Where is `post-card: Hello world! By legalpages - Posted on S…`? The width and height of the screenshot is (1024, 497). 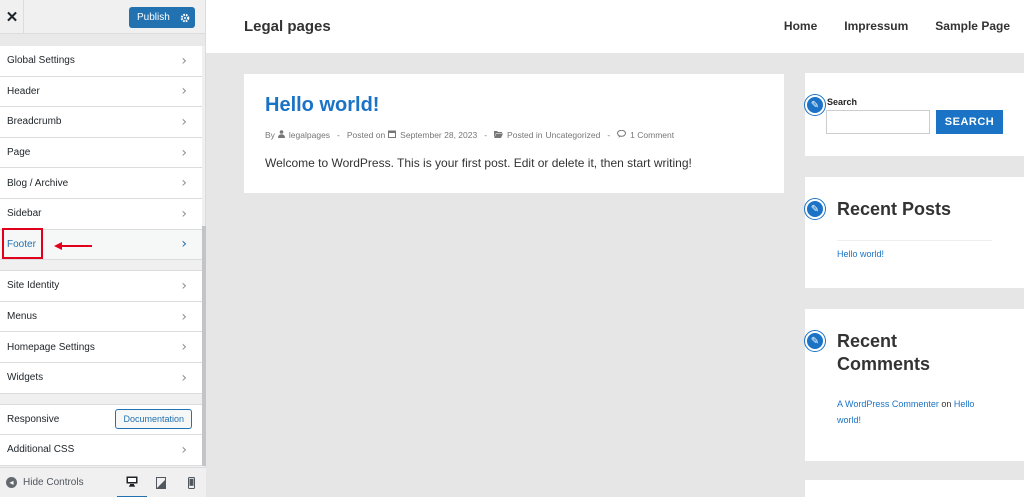 post-card: Hello world! By legalpages - Posted on S… is located at coordinates (514, 133).